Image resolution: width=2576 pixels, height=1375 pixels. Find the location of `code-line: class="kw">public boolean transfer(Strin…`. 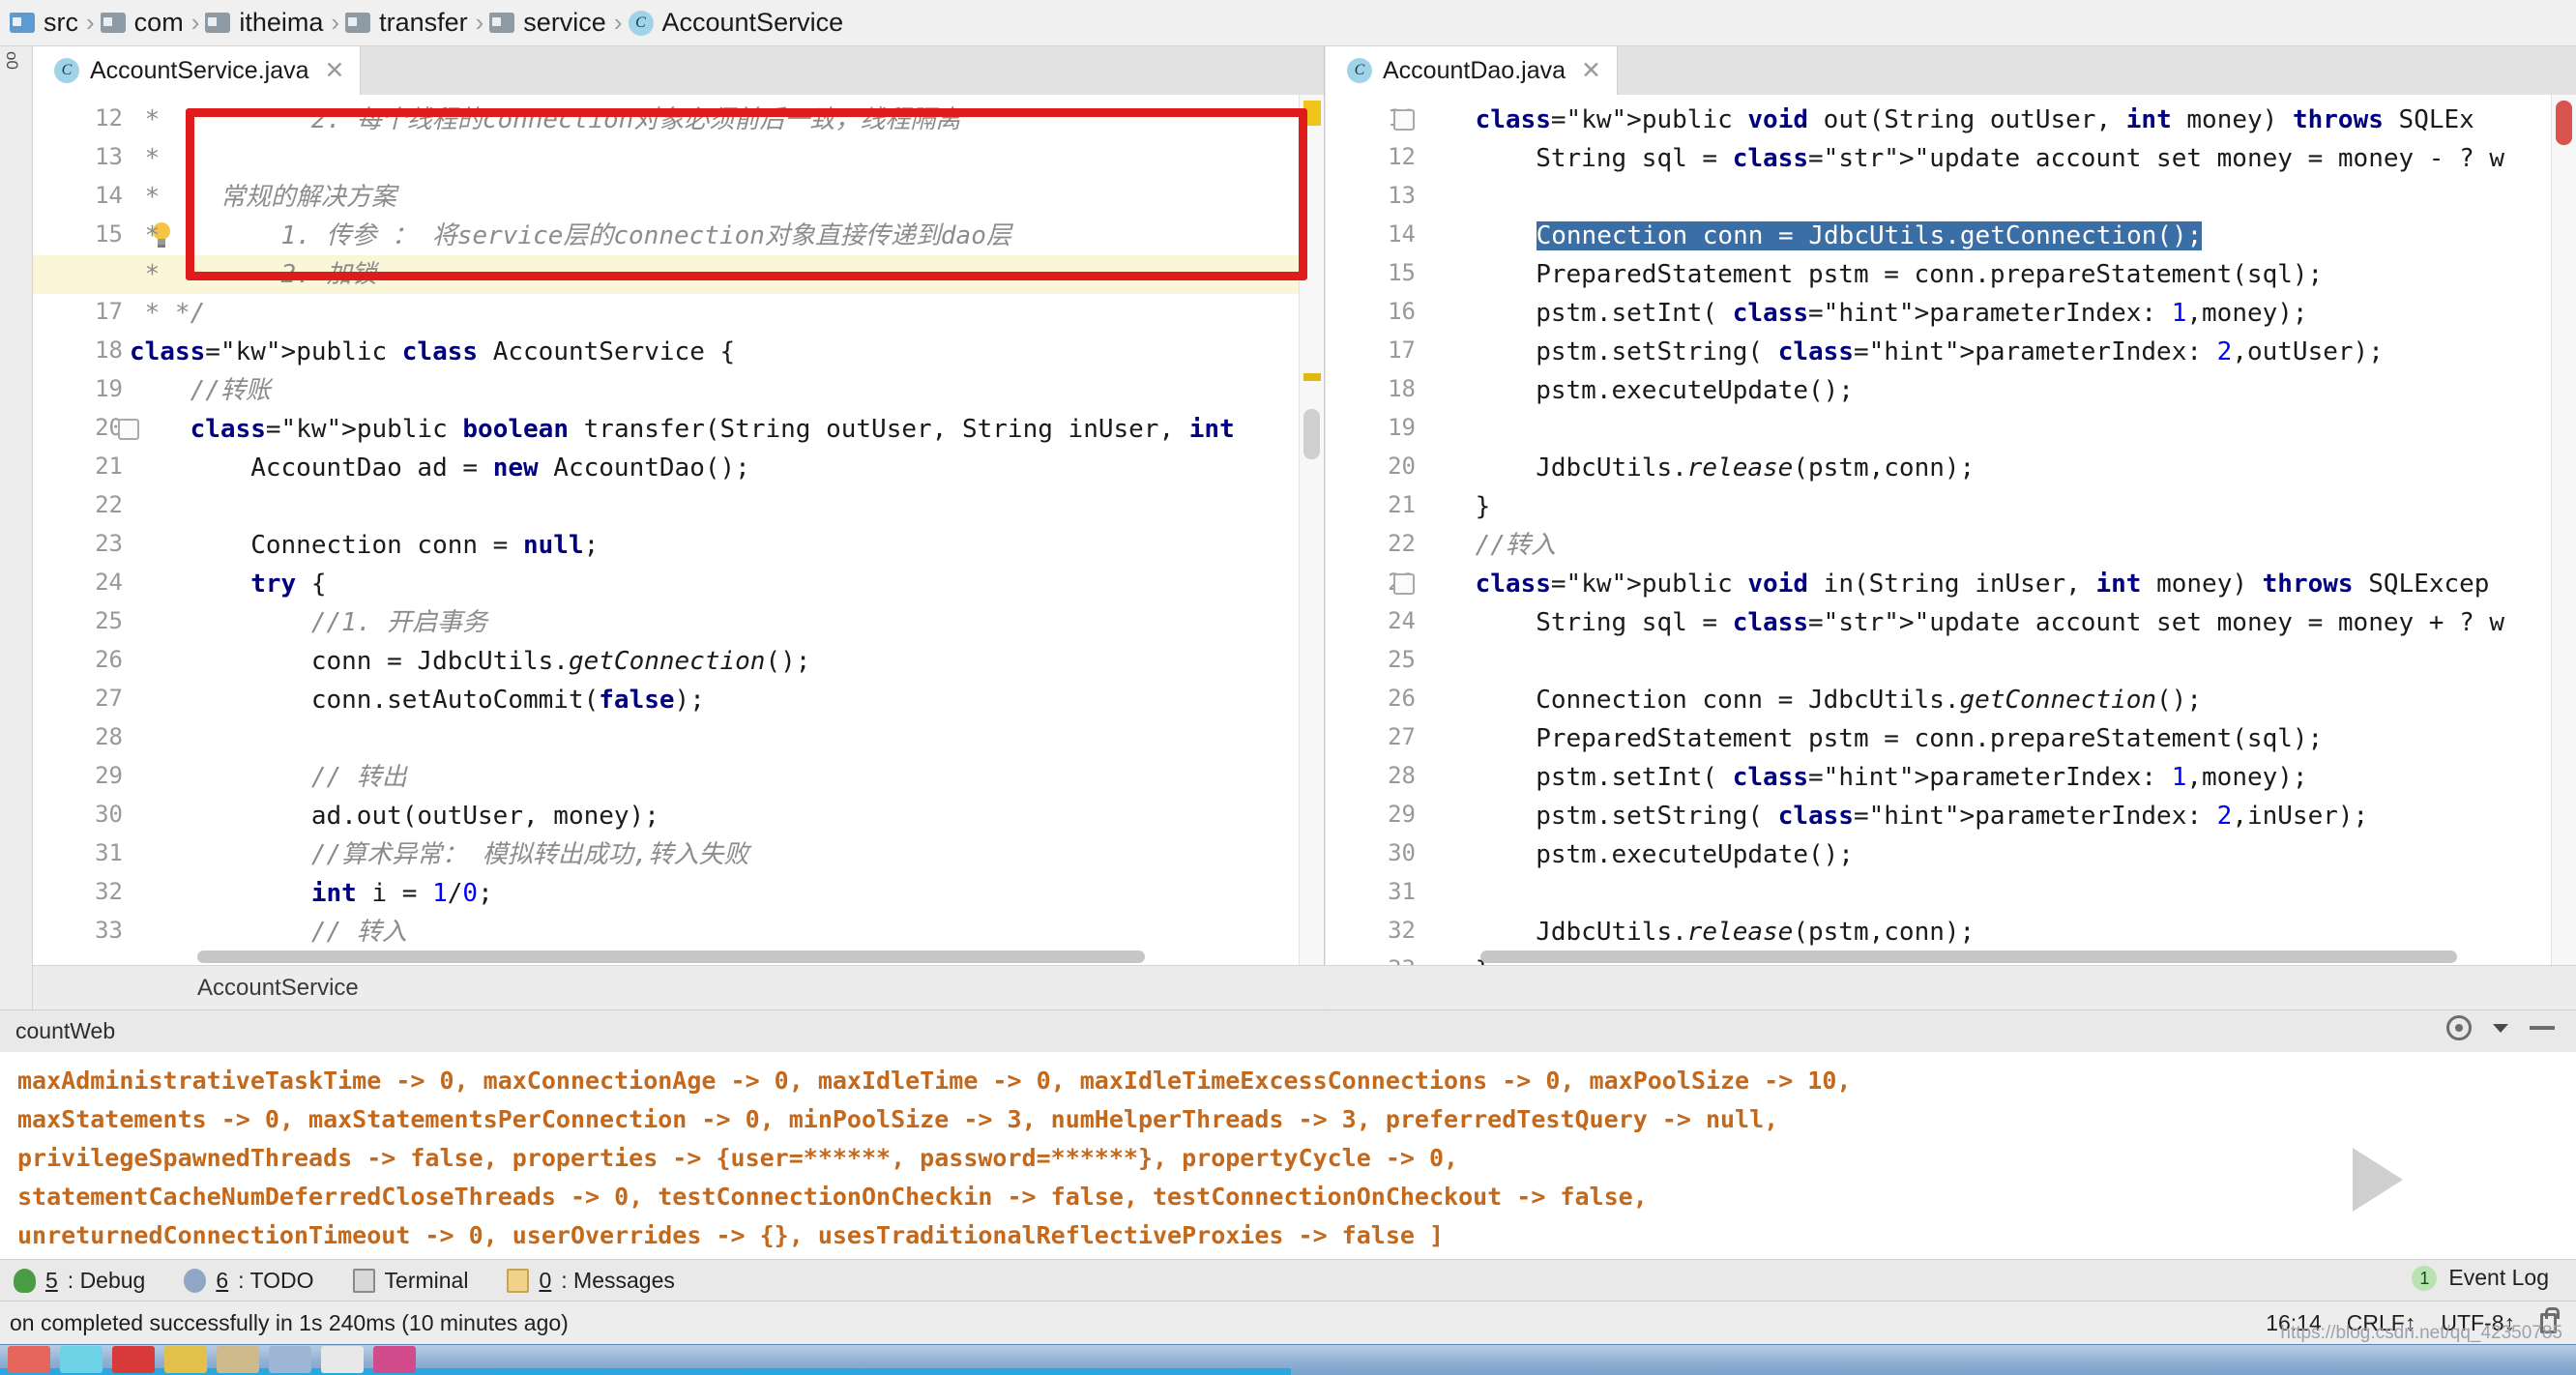

code-line: class="kw">public boolean transfer(Strin… is located at coordinates (682, 429).